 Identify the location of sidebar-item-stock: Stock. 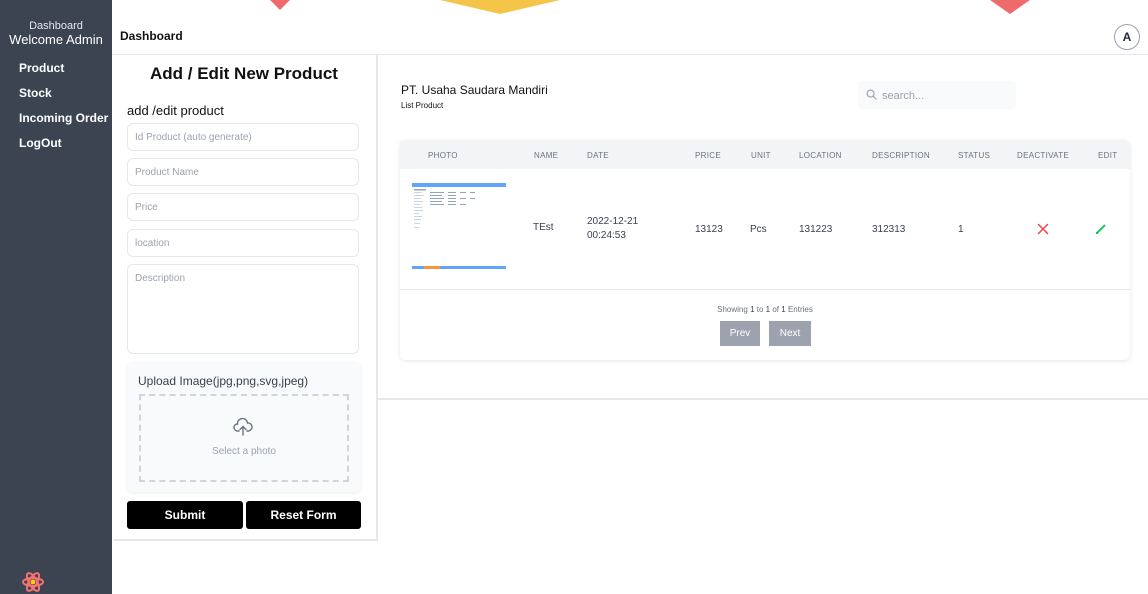
(63, 99).